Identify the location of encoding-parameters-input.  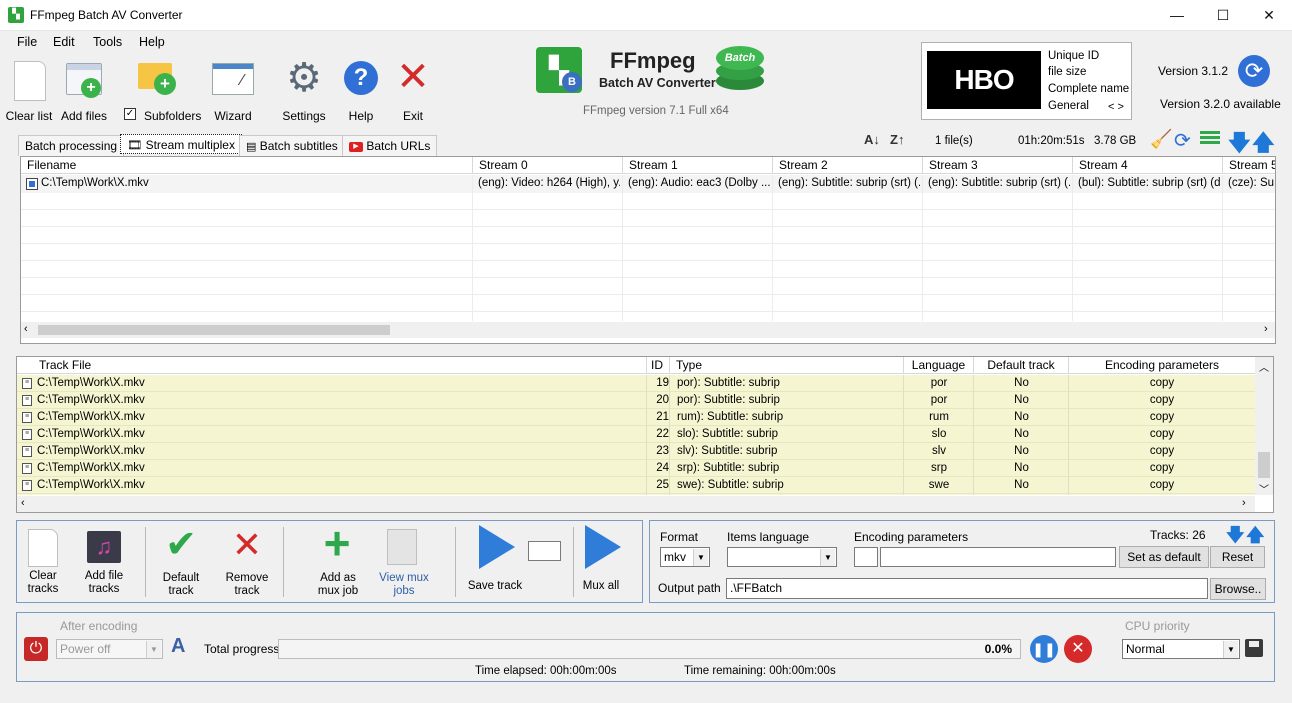
(998, 557).